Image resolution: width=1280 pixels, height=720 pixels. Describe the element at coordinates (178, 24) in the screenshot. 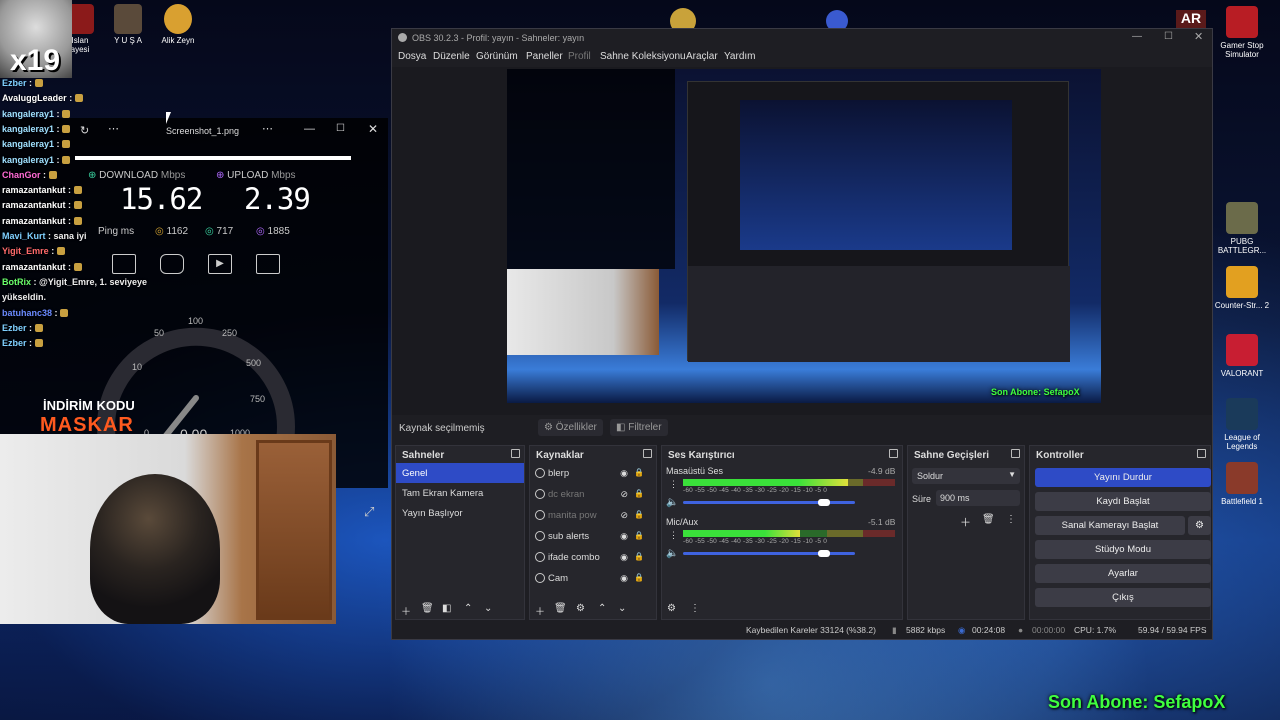

I see `desktop-icon-3: Alik Zeyn` at that location.